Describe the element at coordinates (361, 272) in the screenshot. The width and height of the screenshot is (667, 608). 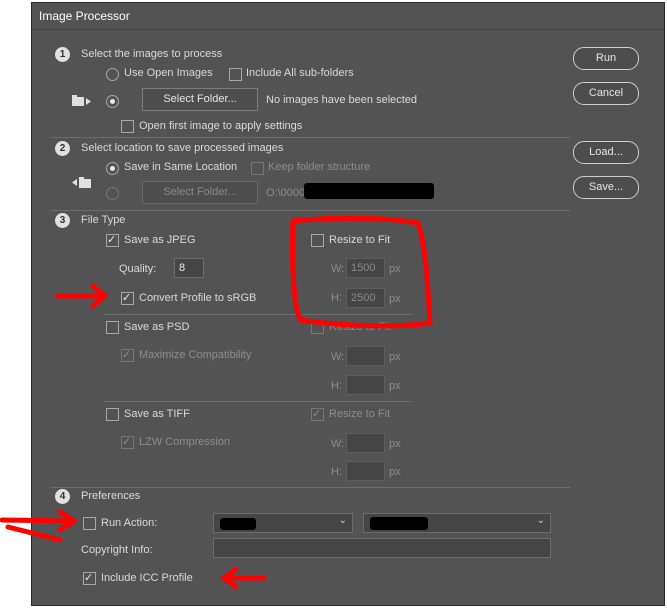
I see `resize-highlight-scribble` at that location.